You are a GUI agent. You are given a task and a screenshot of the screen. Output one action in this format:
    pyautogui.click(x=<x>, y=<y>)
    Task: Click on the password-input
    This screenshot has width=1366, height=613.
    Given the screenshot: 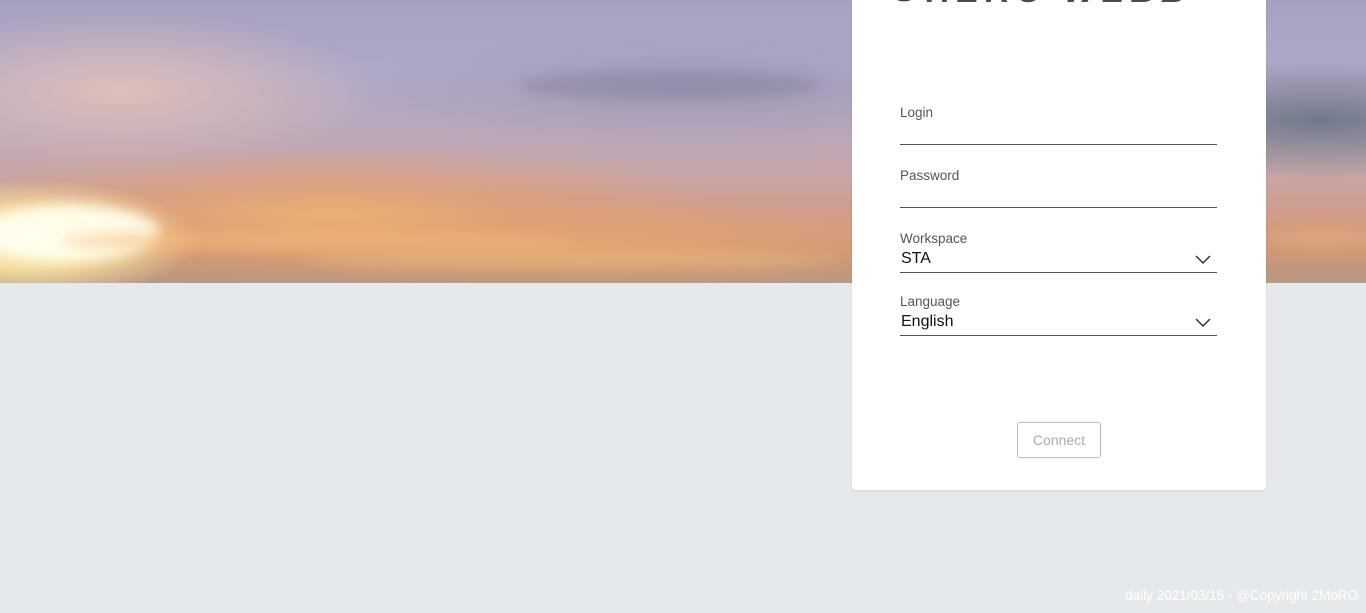 What is the action you would take?
    pyautogui.click(x=1058, y=197)
    